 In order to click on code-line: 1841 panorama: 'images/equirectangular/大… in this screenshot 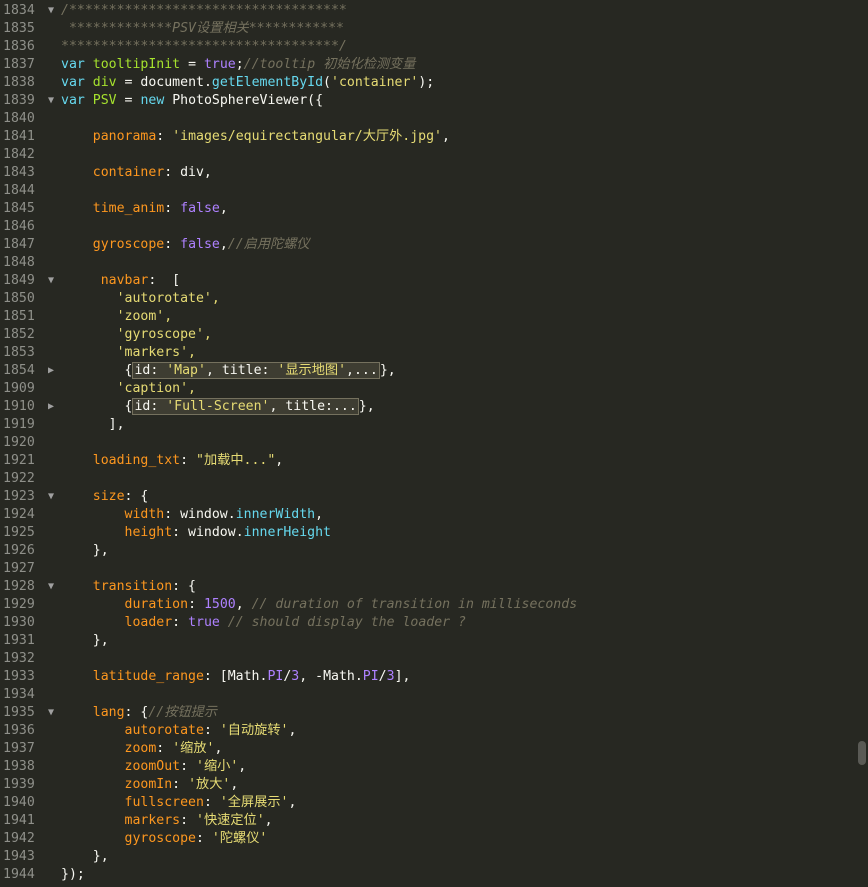, I will do `click(428, 137)`.